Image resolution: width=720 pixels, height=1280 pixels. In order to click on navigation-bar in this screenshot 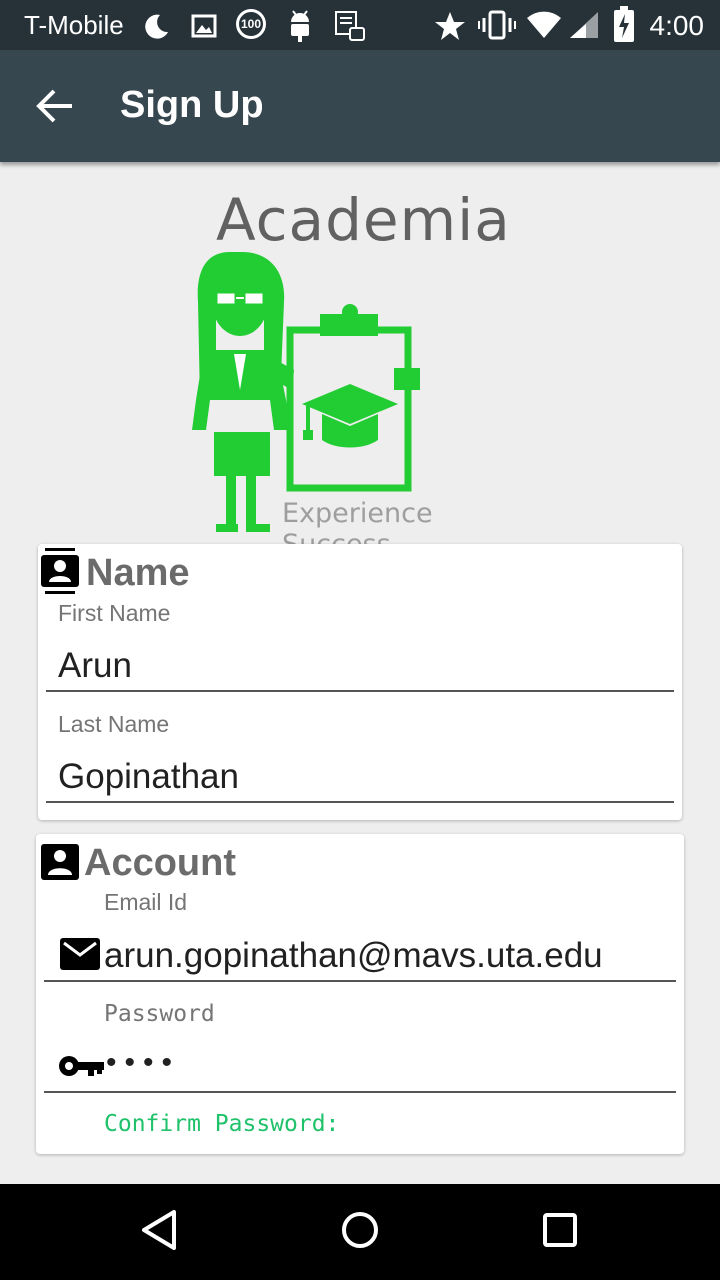, I will do `click(360, 1232)`.